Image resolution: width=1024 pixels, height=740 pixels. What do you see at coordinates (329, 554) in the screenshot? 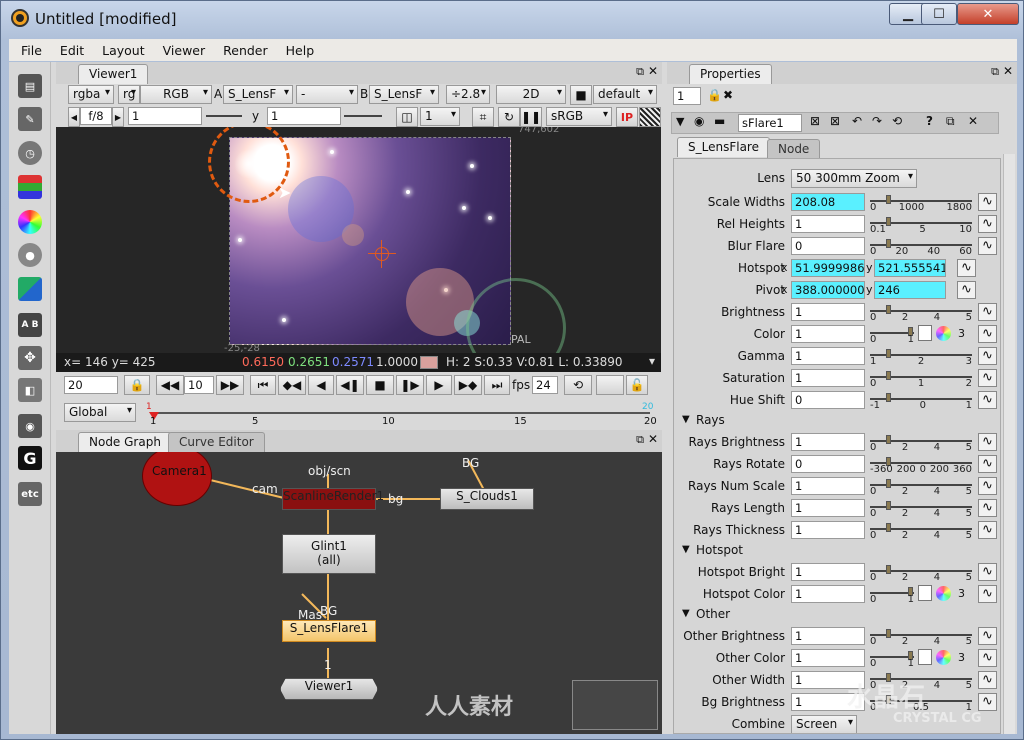
I see `glint-node: Glint1 (all)` at bounding box center [329, 554].